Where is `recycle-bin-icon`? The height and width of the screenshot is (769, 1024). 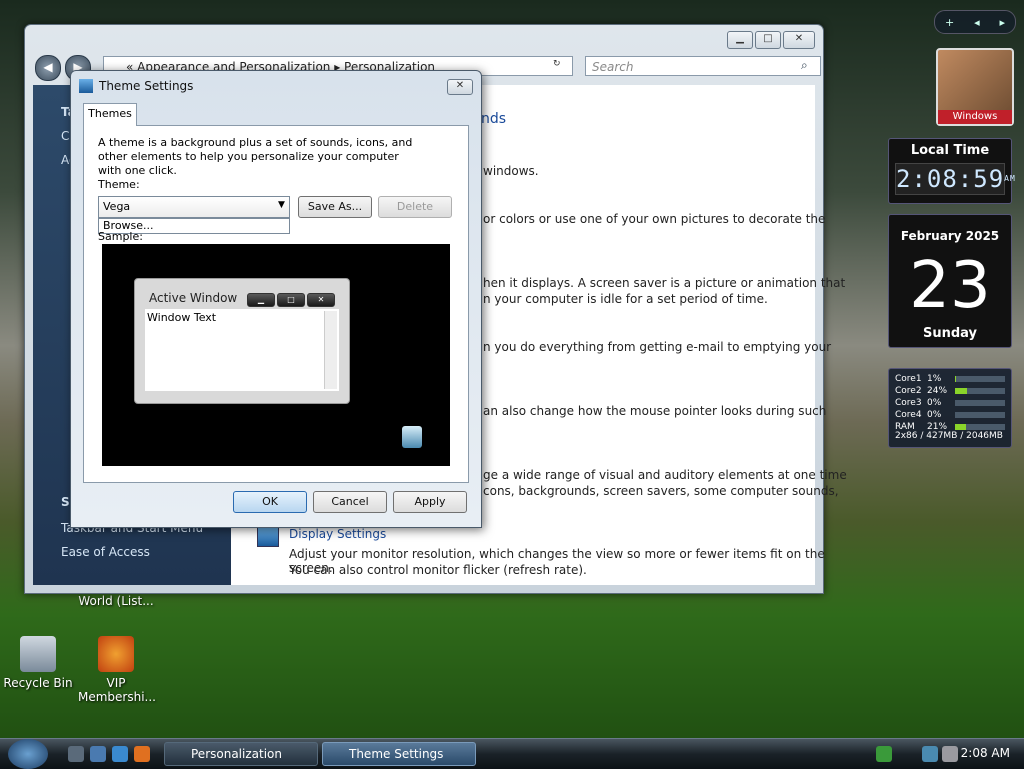 recycle-bin-icon is located at coordinates (38, 654).